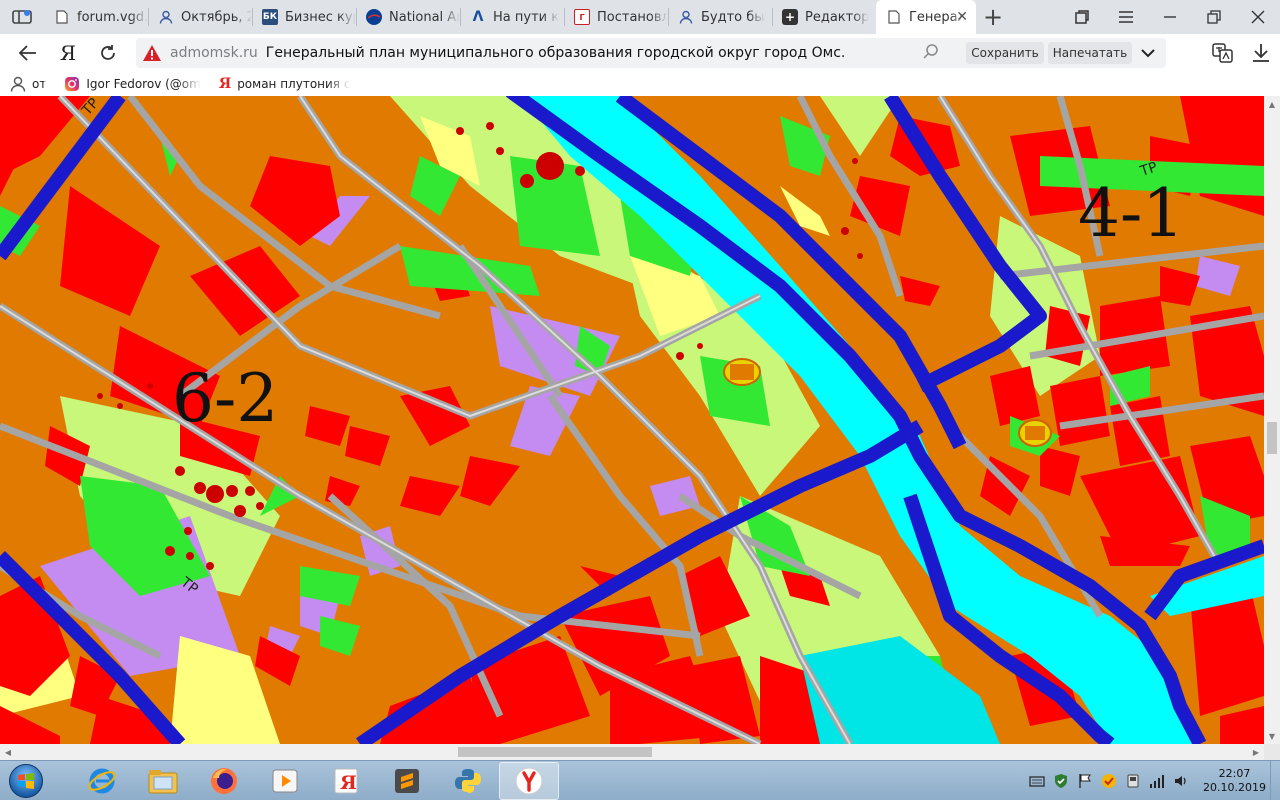 The image size is (1280, 800). I want to click on system-tray: 22:07 20.10.2019, so click(1154, 780).